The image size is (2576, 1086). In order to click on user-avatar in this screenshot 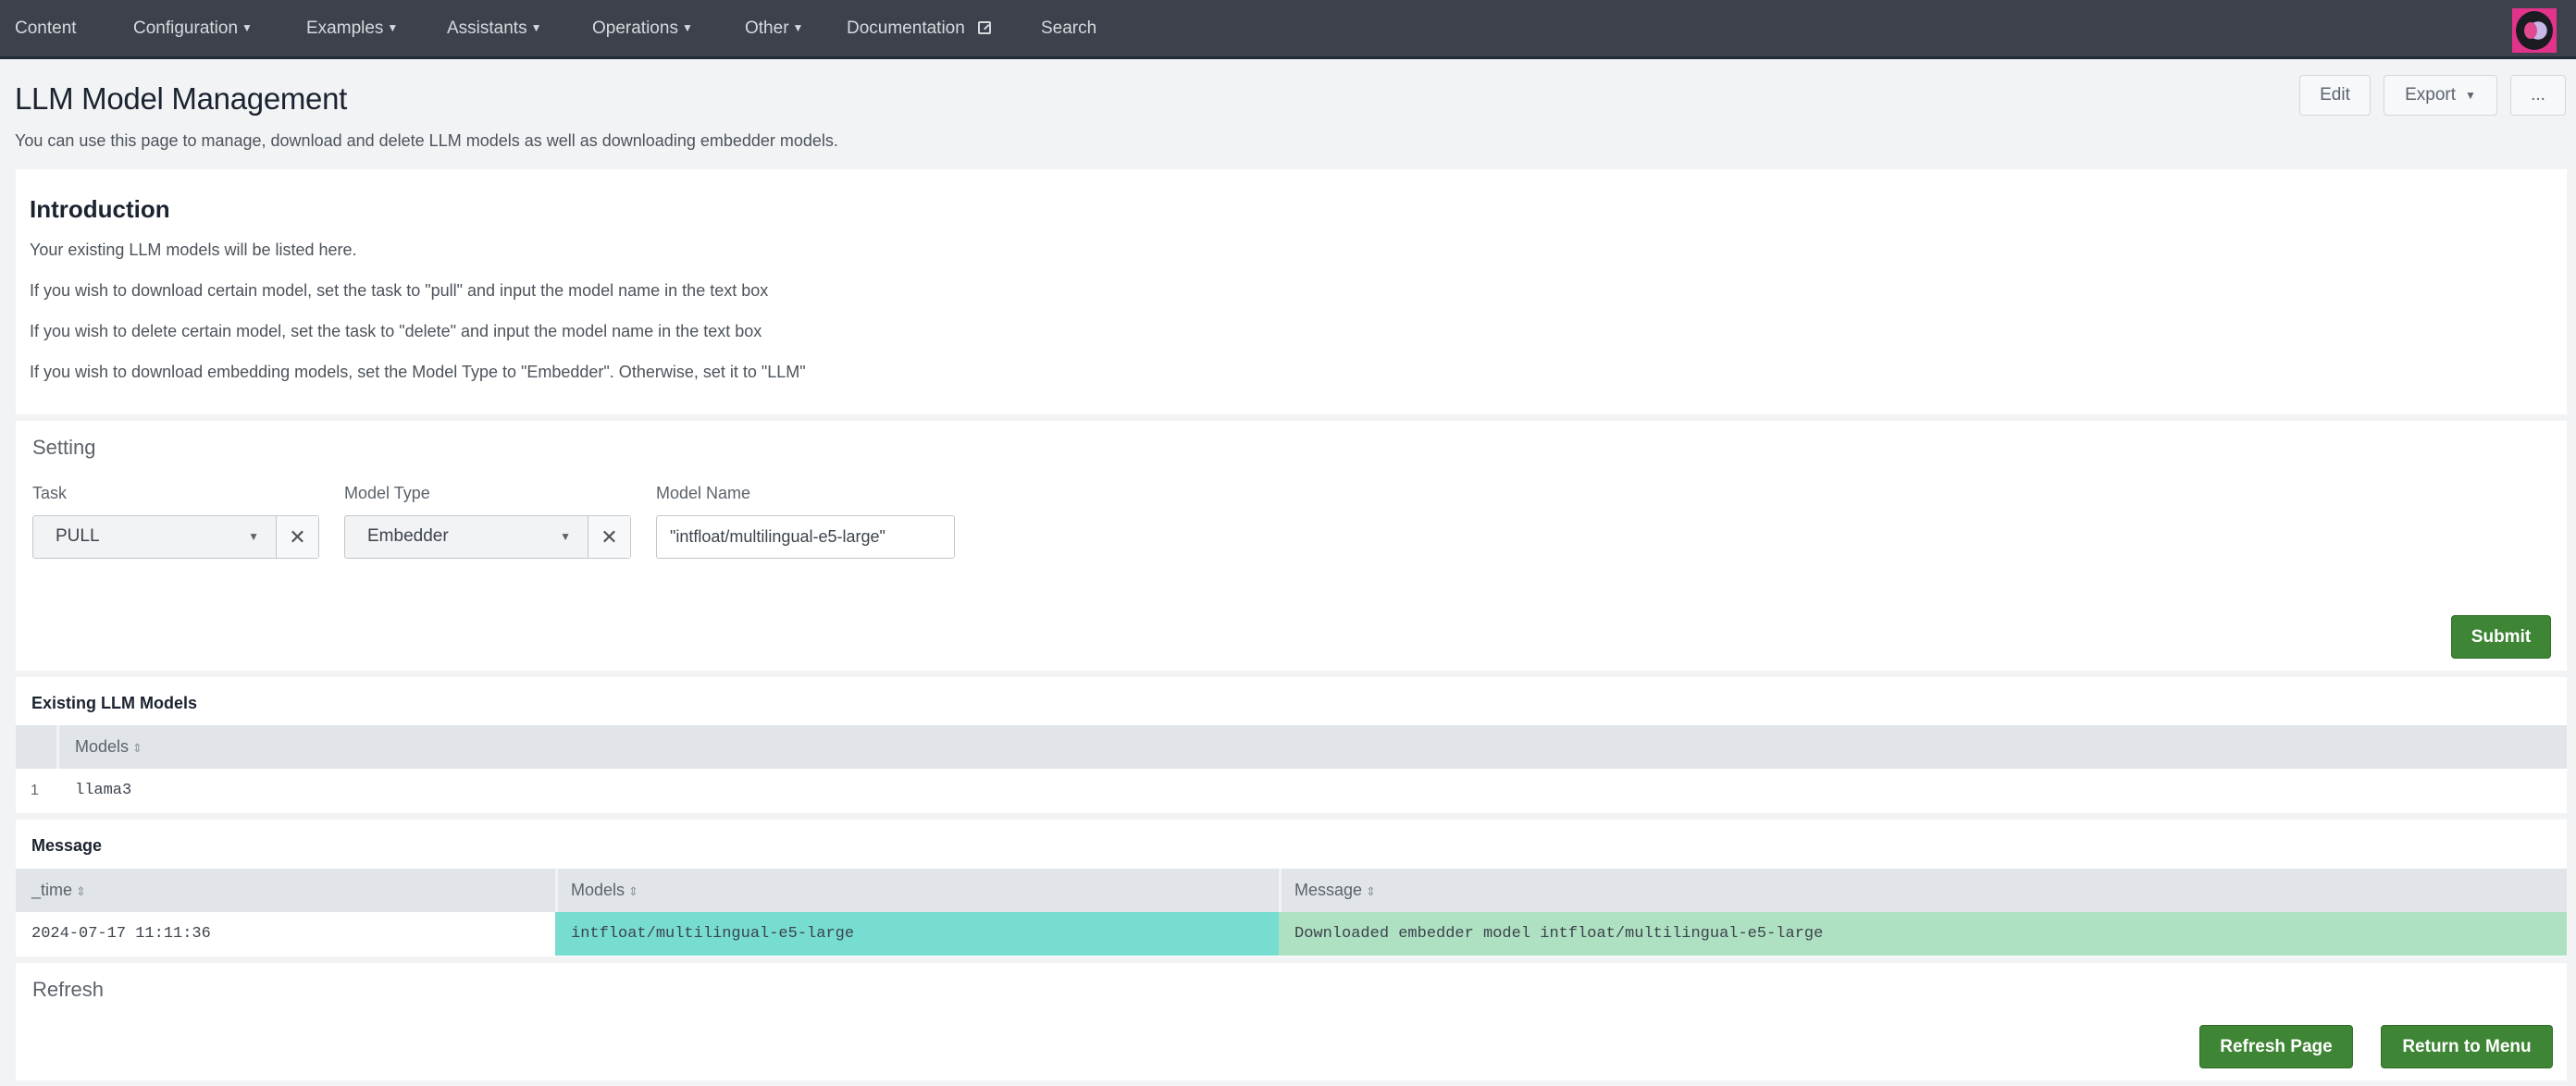, I will do `click(2534, 30)`.